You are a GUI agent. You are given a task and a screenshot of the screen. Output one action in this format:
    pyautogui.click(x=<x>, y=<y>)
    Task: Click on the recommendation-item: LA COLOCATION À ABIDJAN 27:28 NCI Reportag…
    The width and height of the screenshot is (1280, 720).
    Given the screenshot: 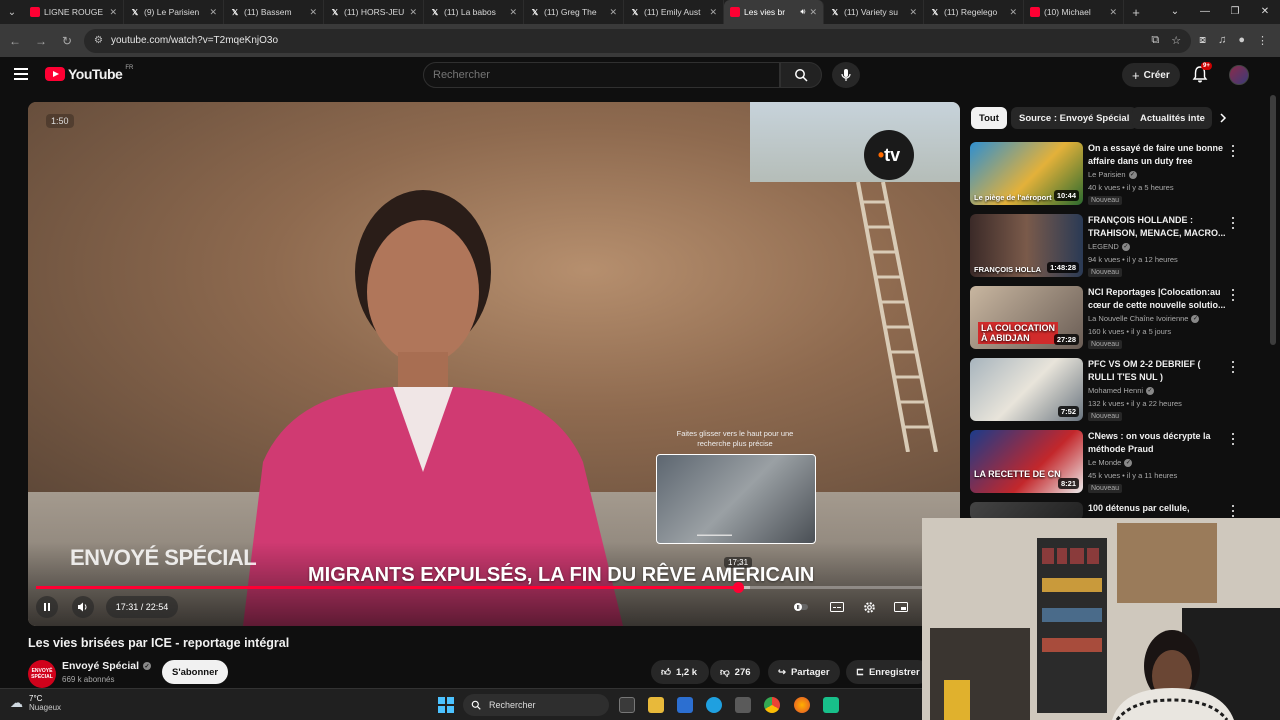 What is the action you would take?
    pyautogui.click(x=1105, y=318)
    